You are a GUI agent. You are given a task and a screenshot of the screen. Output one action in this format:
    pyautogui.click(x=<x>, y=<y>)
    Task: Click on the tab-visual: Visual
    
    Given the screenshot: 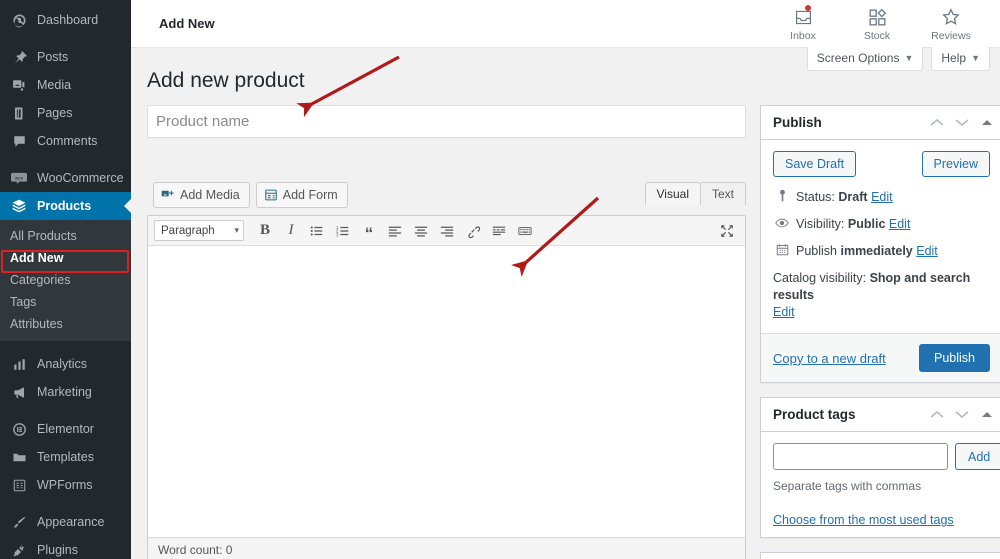 What is the action you would take?
    pyautogui.click(x=672, y=194)
    